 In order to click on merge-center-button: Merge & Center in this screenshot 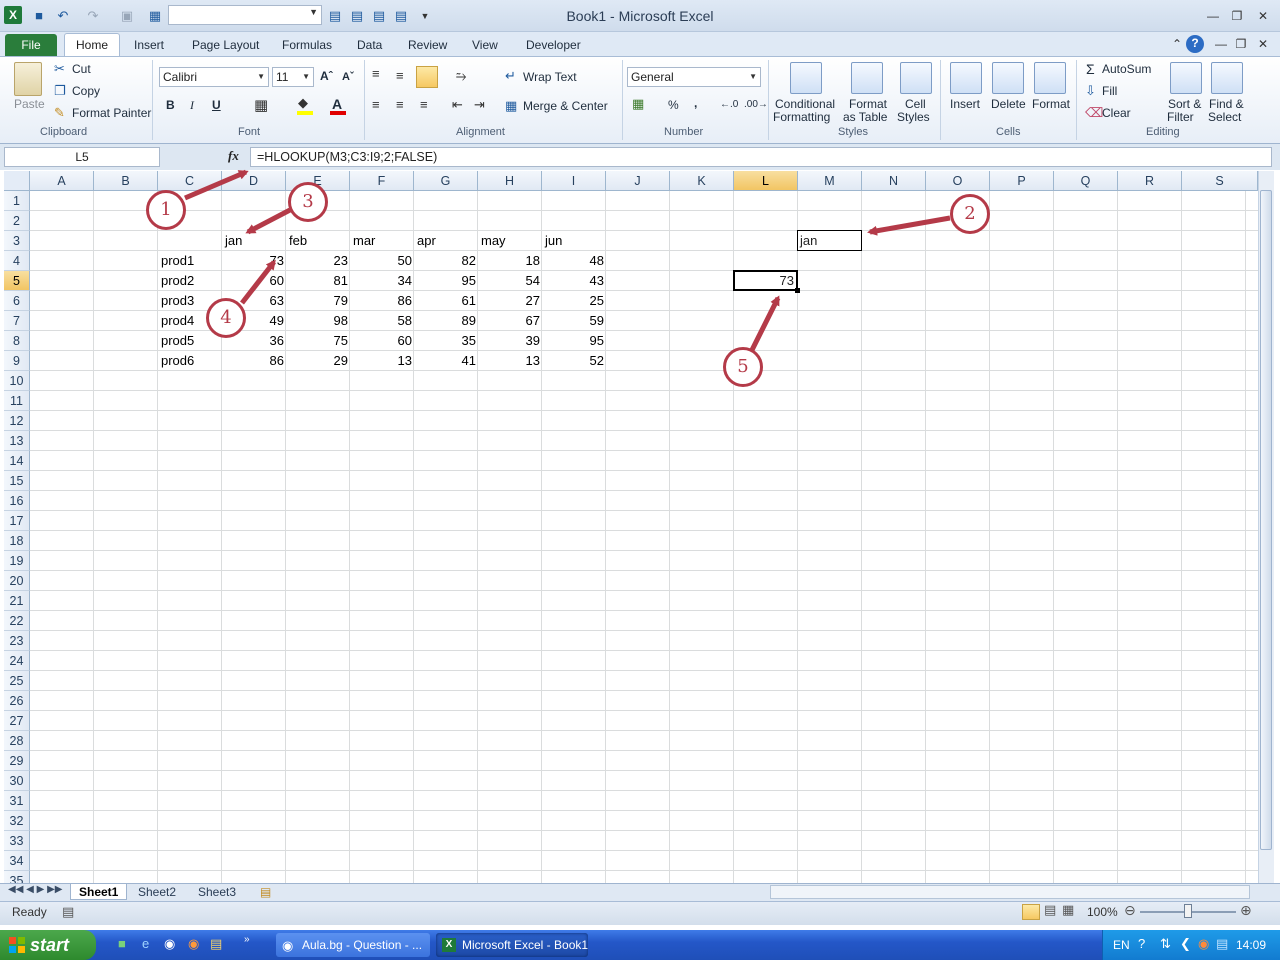, I will do `click(565, 106)`.